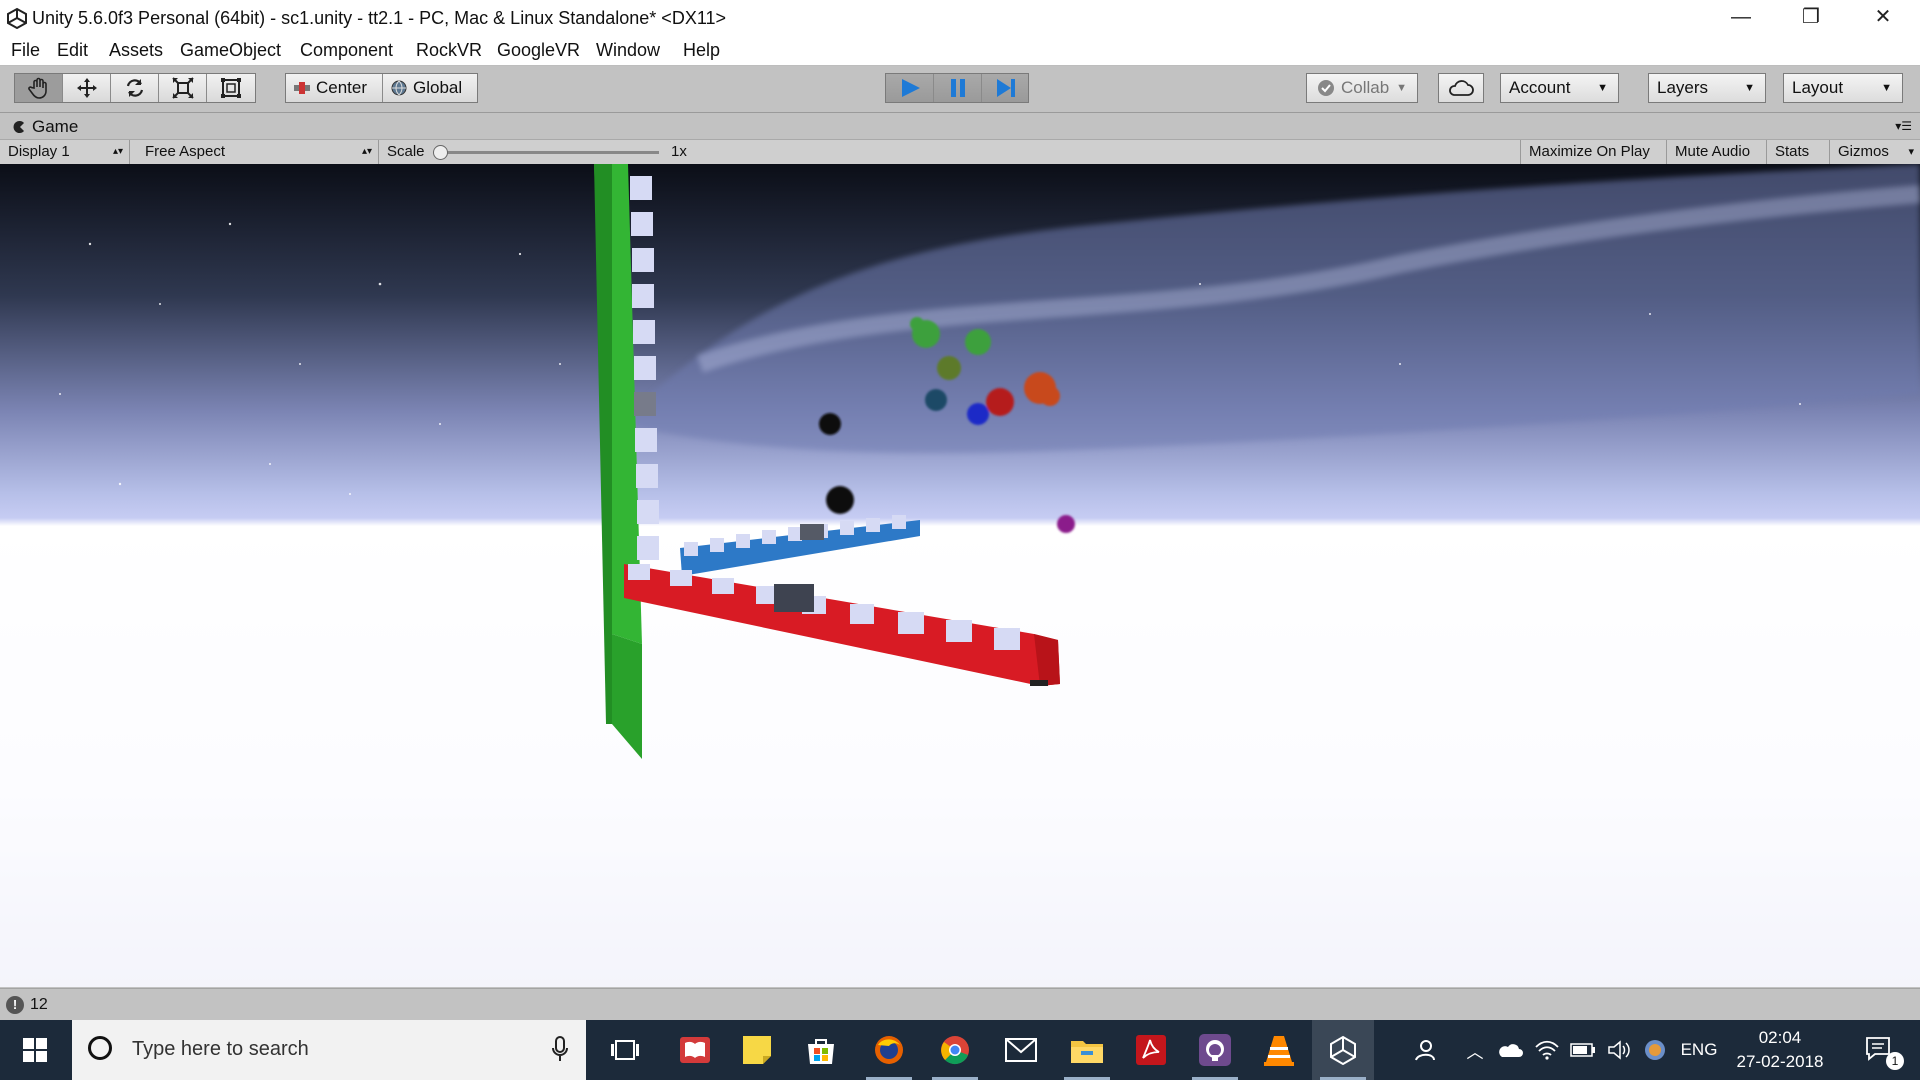 The width and height of the screenshot is (1920, 1080). What do you see at coordinates (1655, 1050) in the screenshot?
I see `network-status-button` at bounding box center [1655, 1050].